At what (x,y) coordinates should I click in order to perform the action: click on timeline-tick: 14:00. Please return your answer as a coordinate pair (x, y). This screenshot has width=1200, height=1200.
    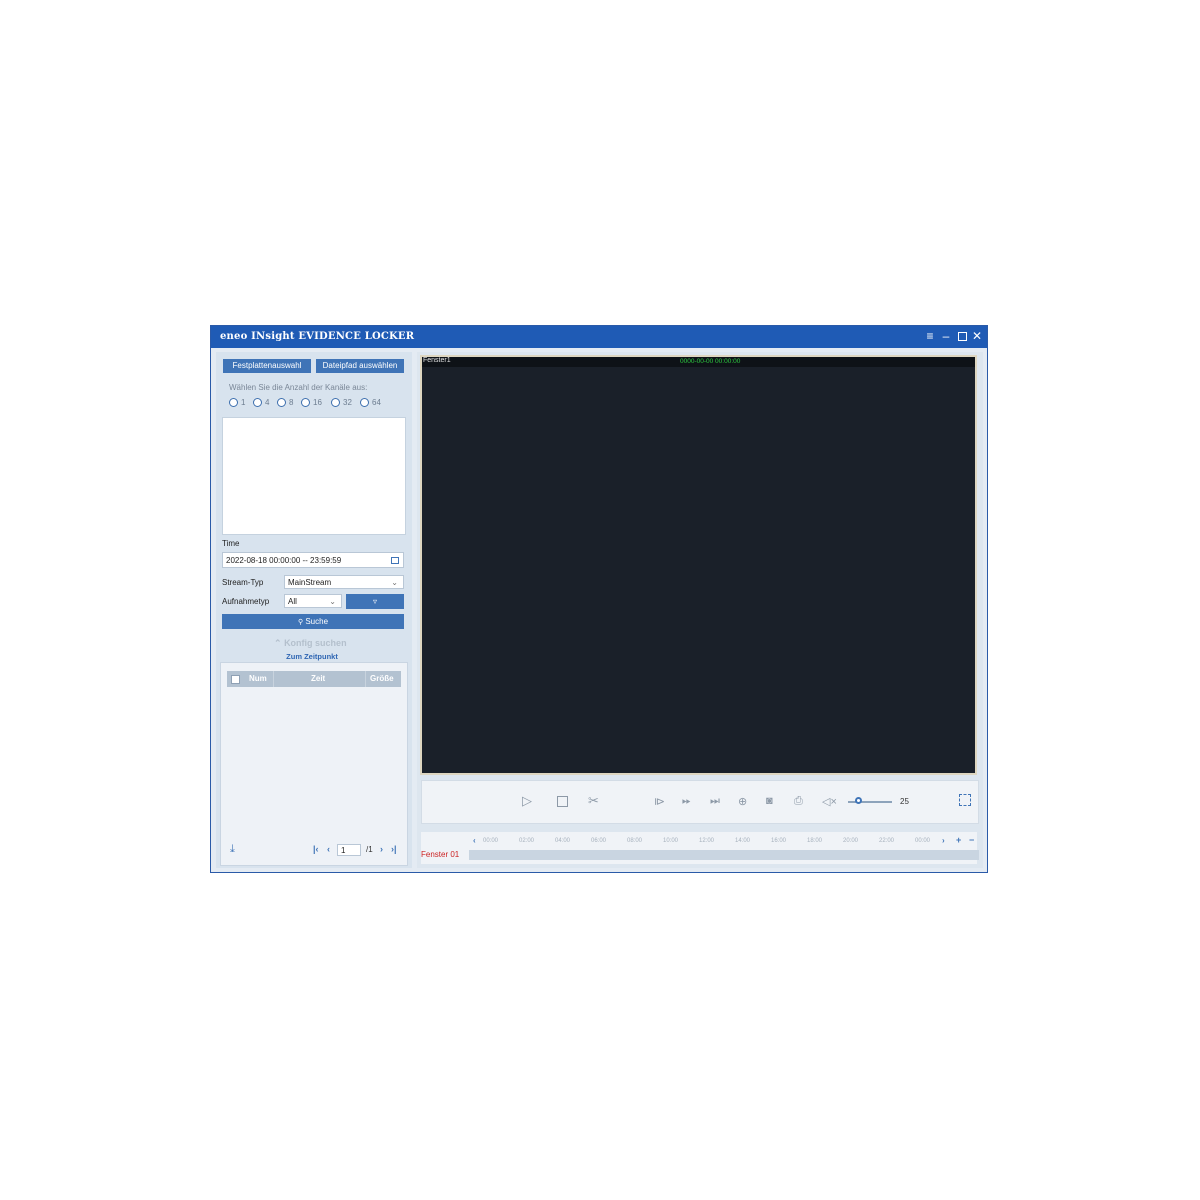
    Looking at the image, I should click on (743, 841).